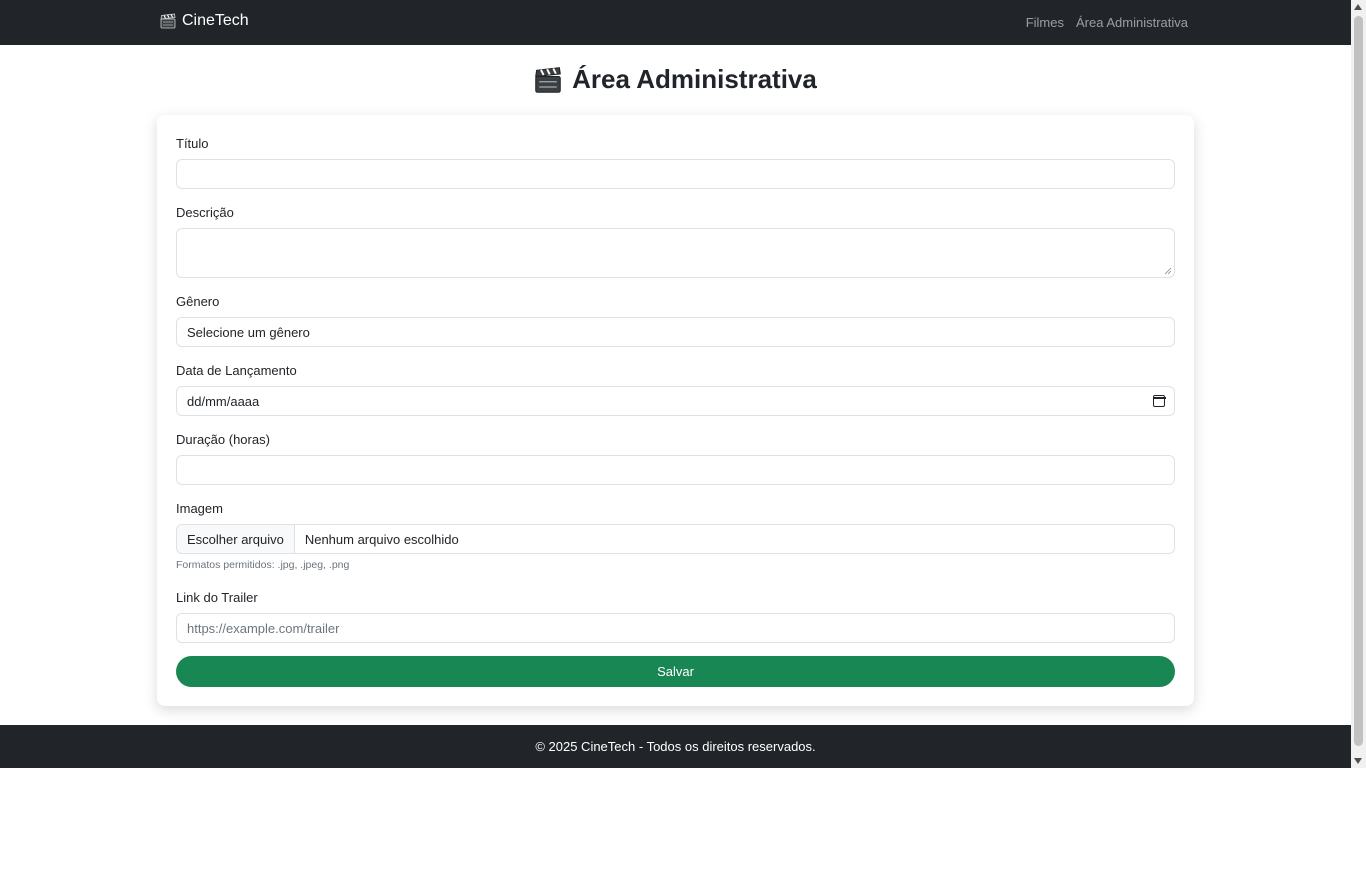  Describe the element at coordinates (694, 79) in the screenshot. I see `page-title-text: Área Administrativa` at that location.